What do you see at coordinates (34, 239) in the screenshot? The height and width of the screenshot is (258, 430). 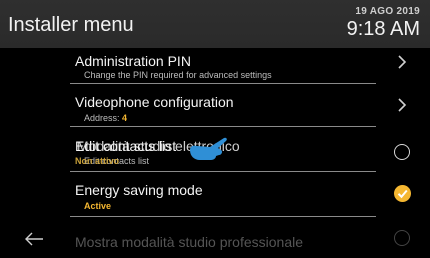 I see `arrow-left-icon` at bounding box center [34, 239].